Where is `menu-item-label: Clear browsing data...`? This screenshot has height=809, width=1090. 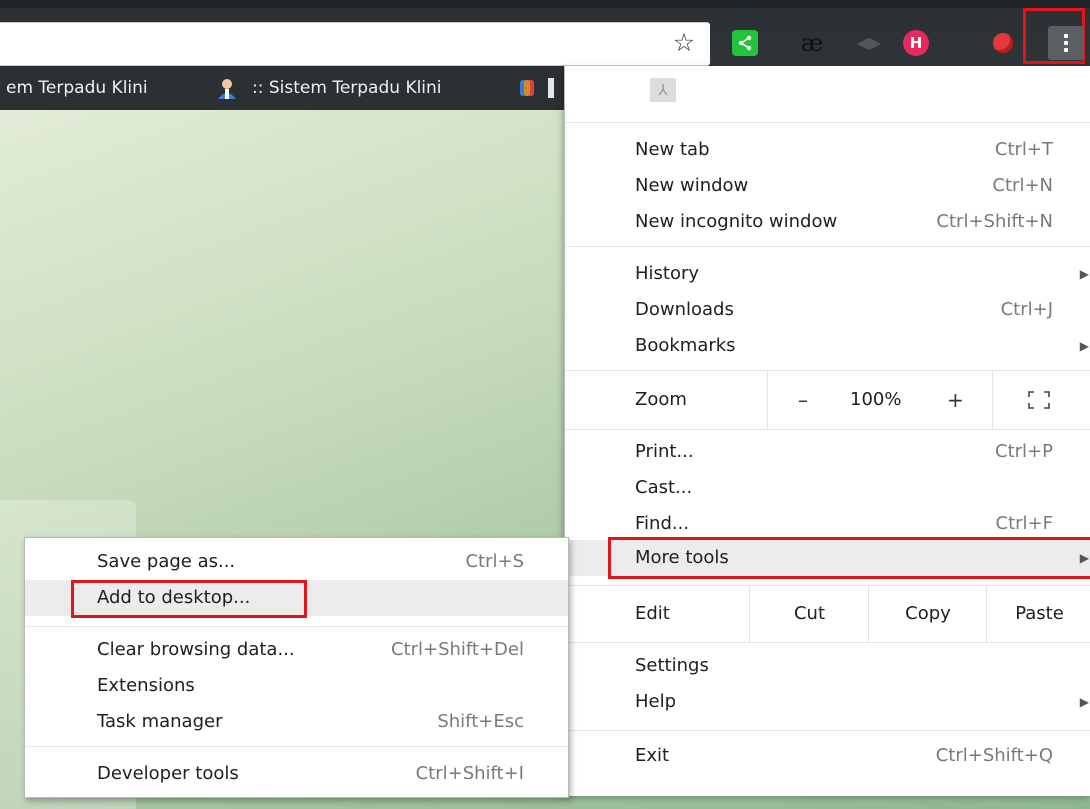
menu-item-label: Clear browsing data... is located at coordinates (196, 649).